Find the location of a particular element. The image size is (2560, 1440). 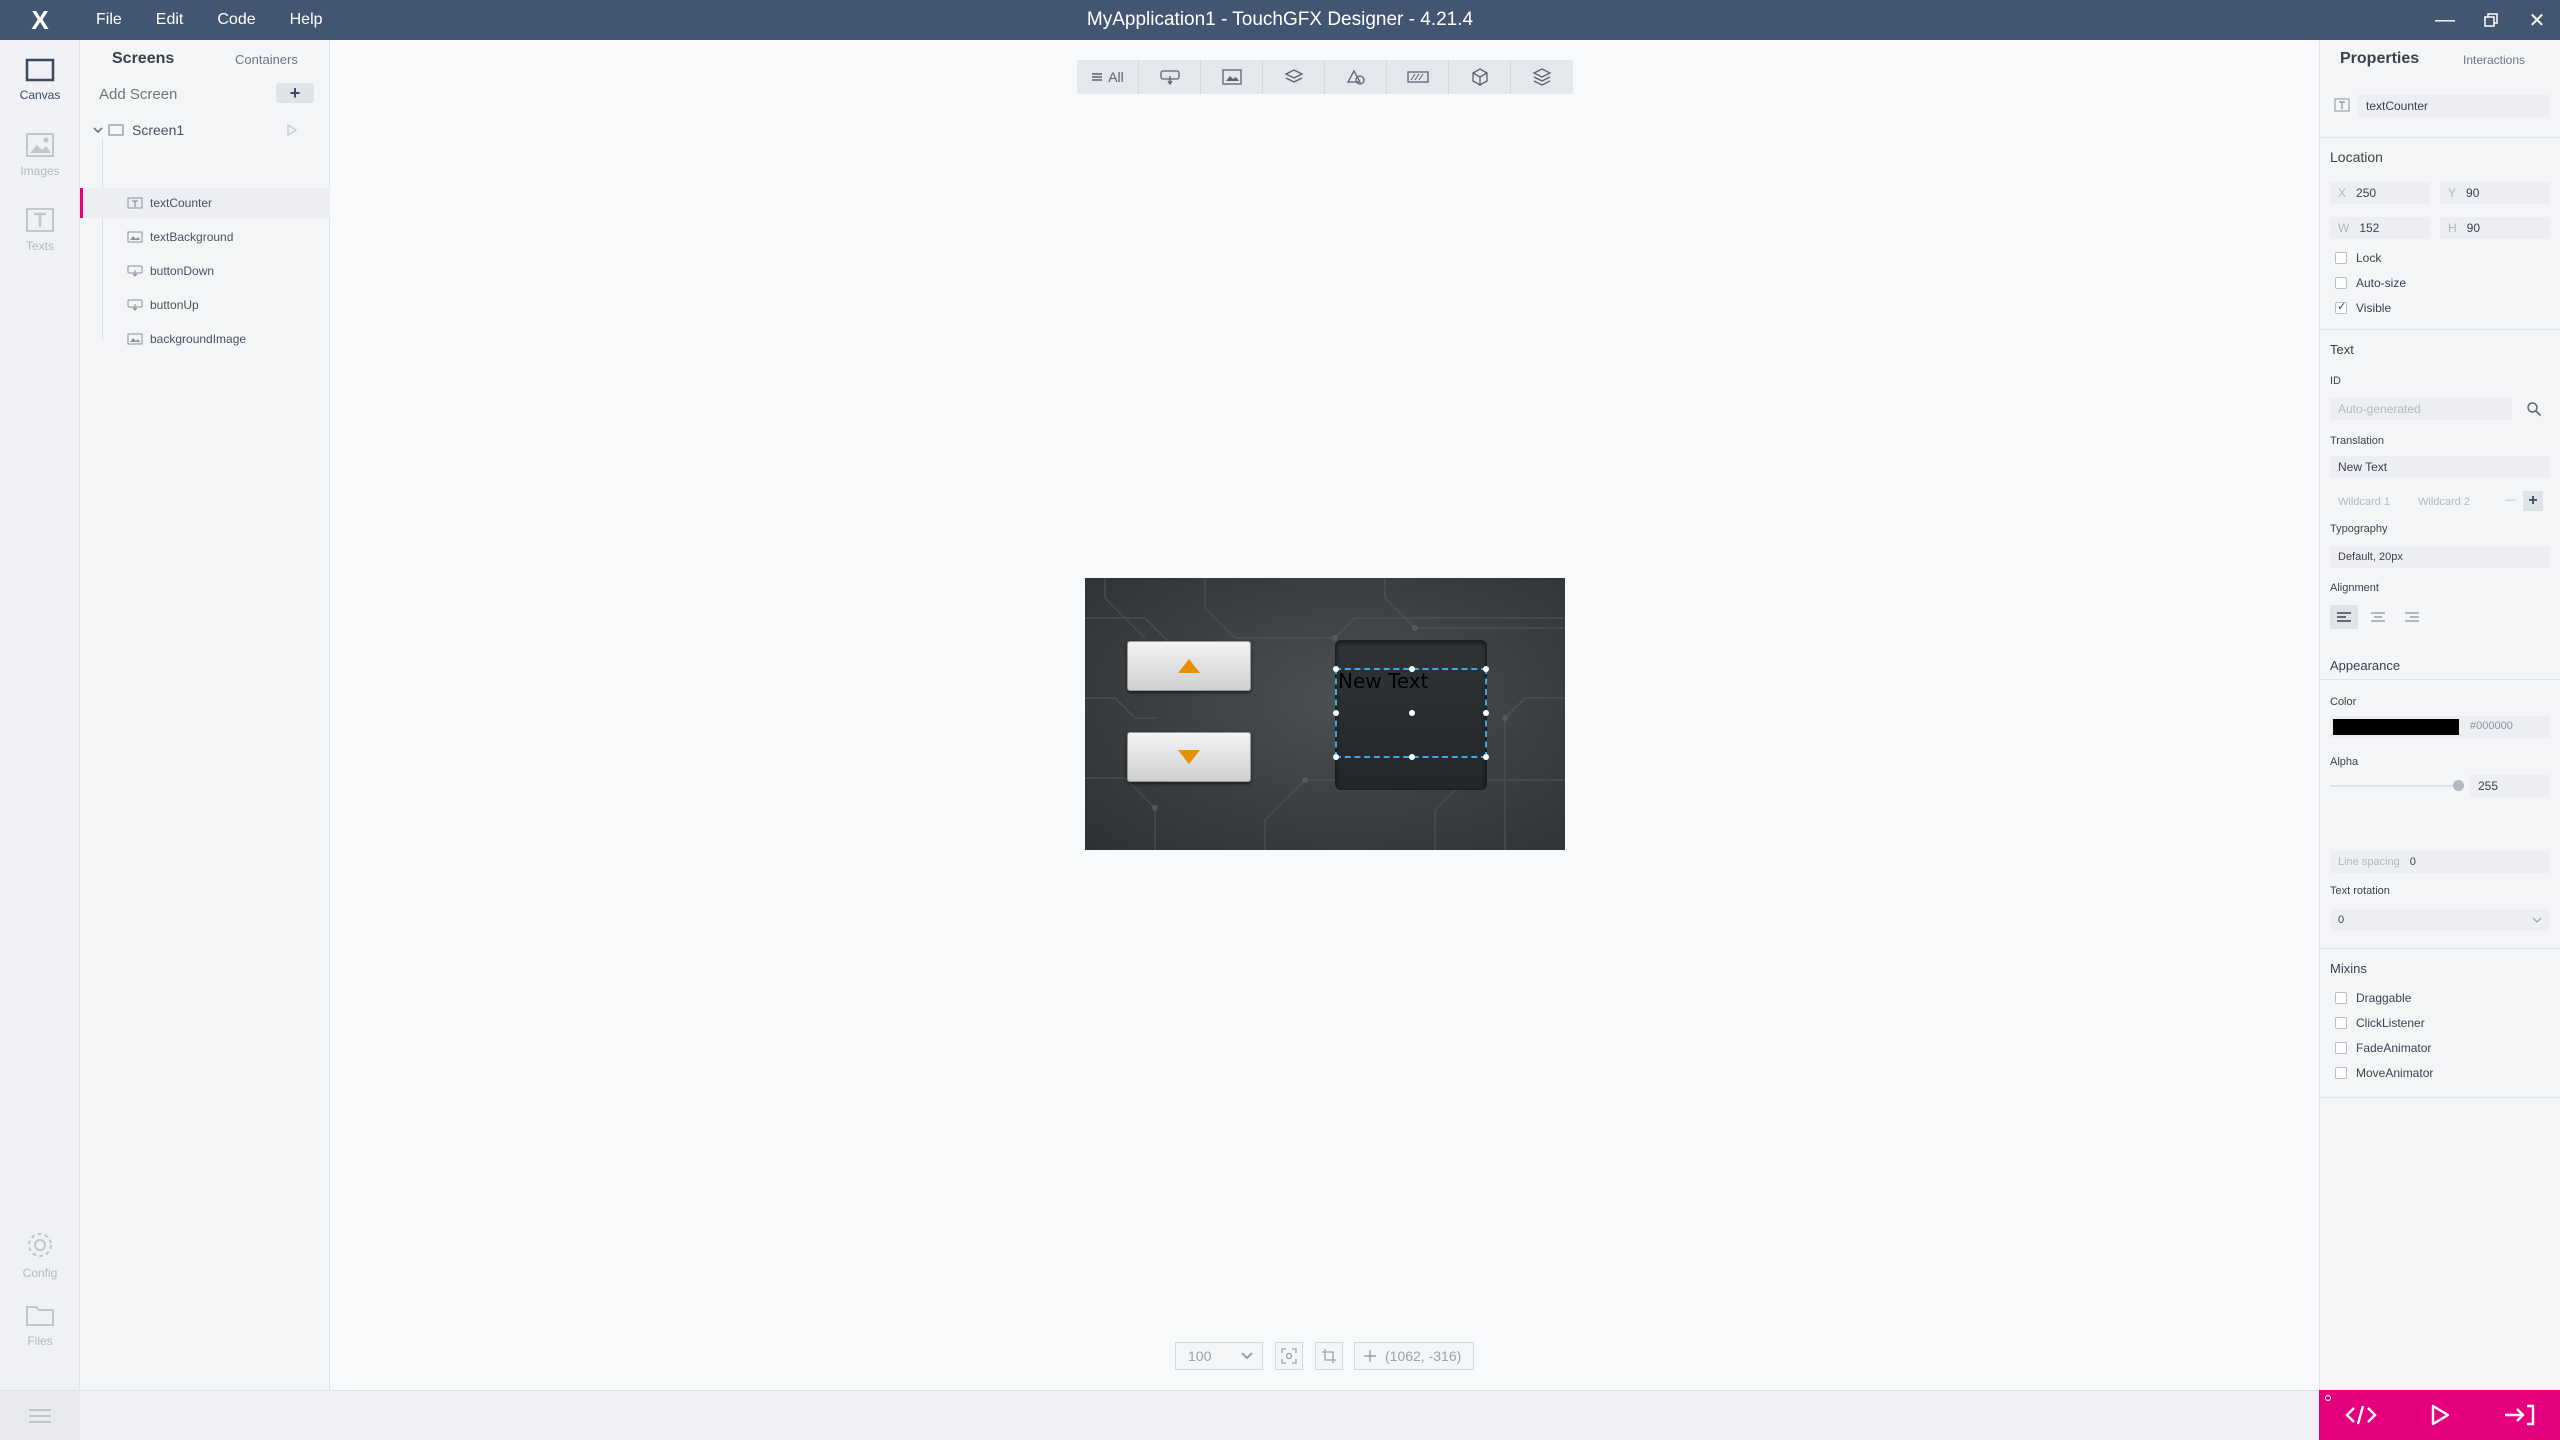

zoom-select: 100 is located at coordinates (1219, 1356).